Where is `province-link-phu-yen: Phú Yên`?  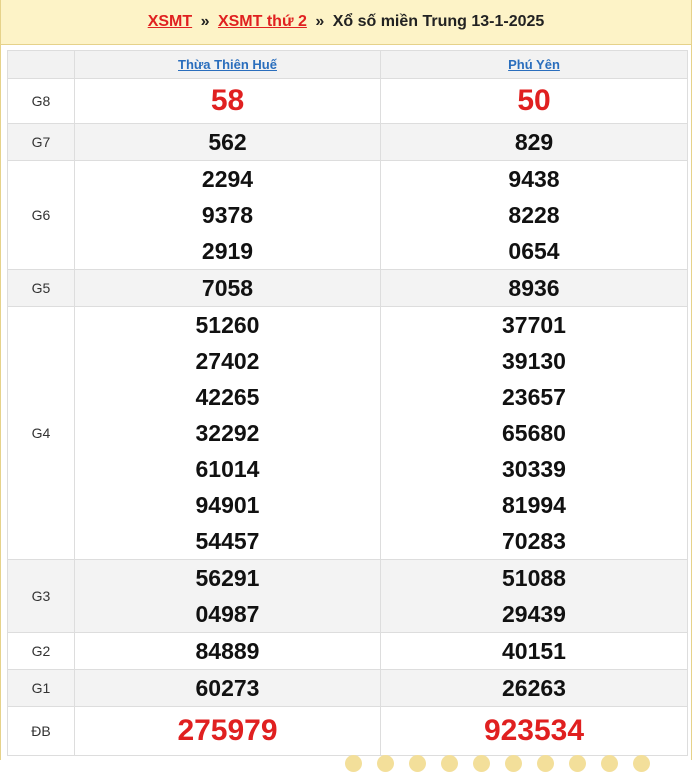 province-link-phu-yen: Phú Yên is located at coordinates (534, 64).